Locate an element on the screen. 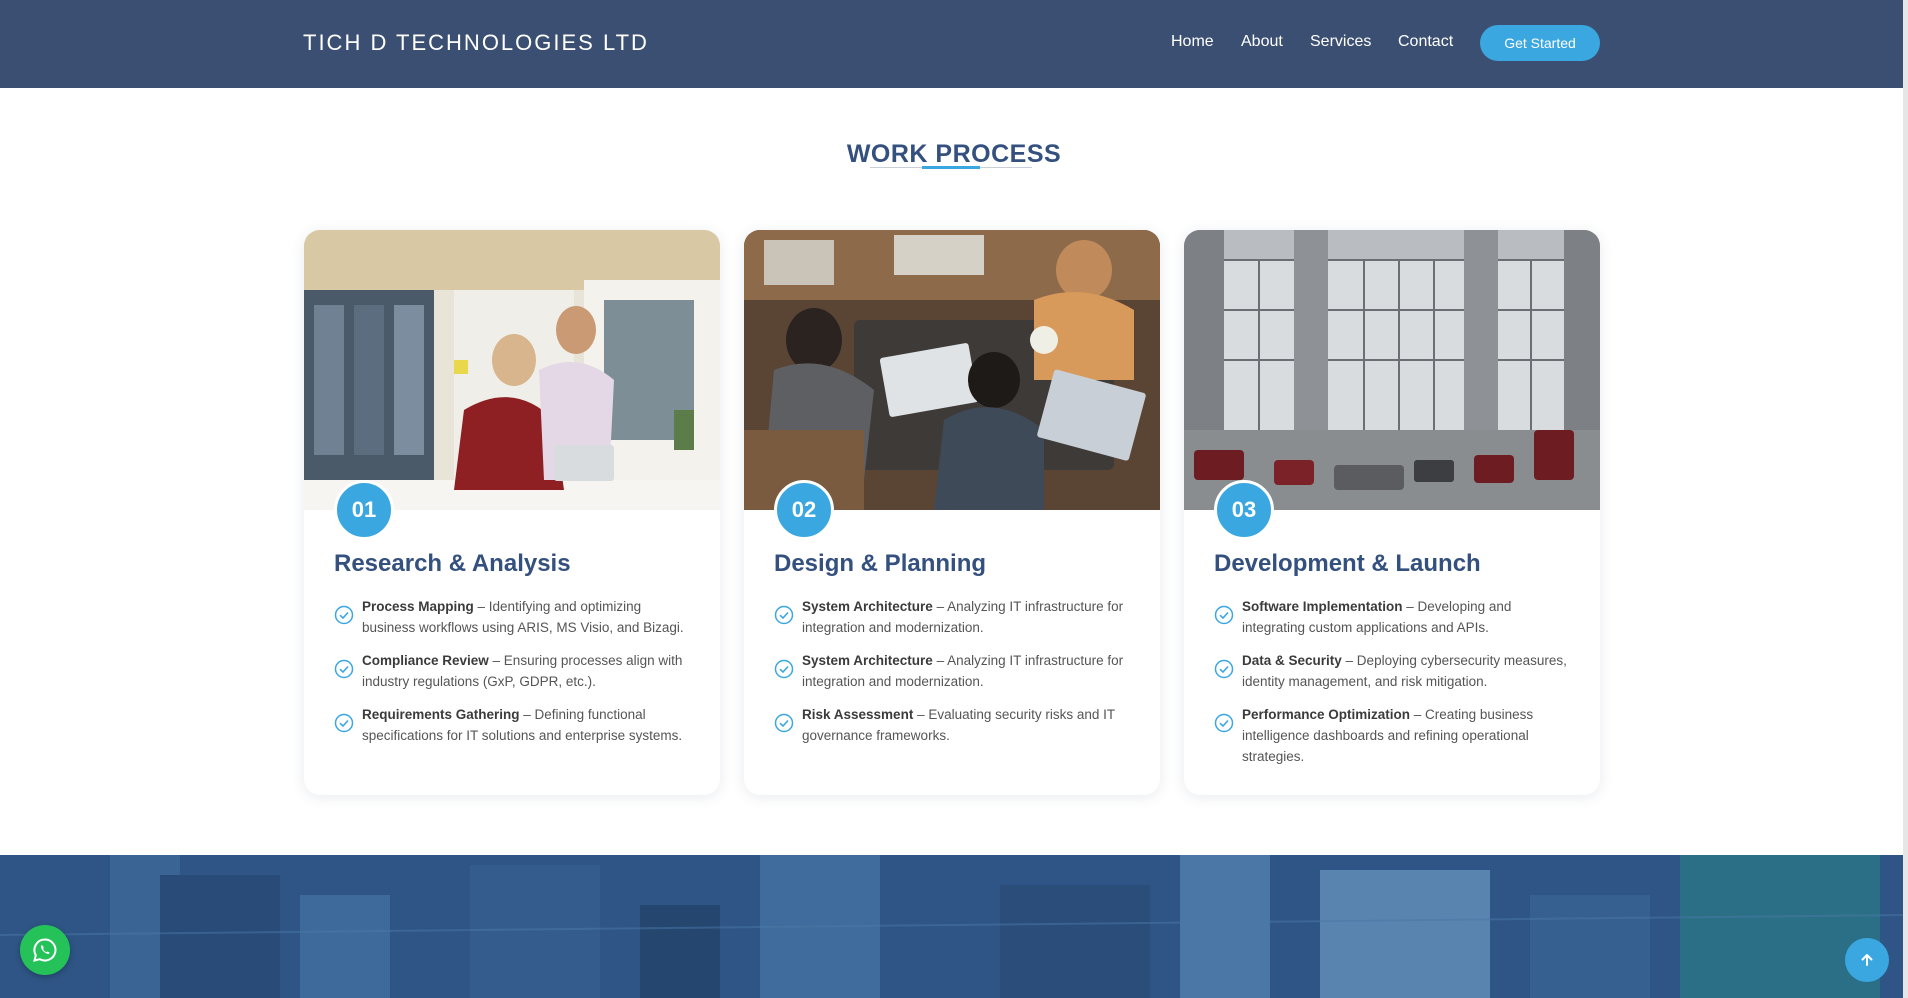  city-banner is located at coordinates (954, 926).